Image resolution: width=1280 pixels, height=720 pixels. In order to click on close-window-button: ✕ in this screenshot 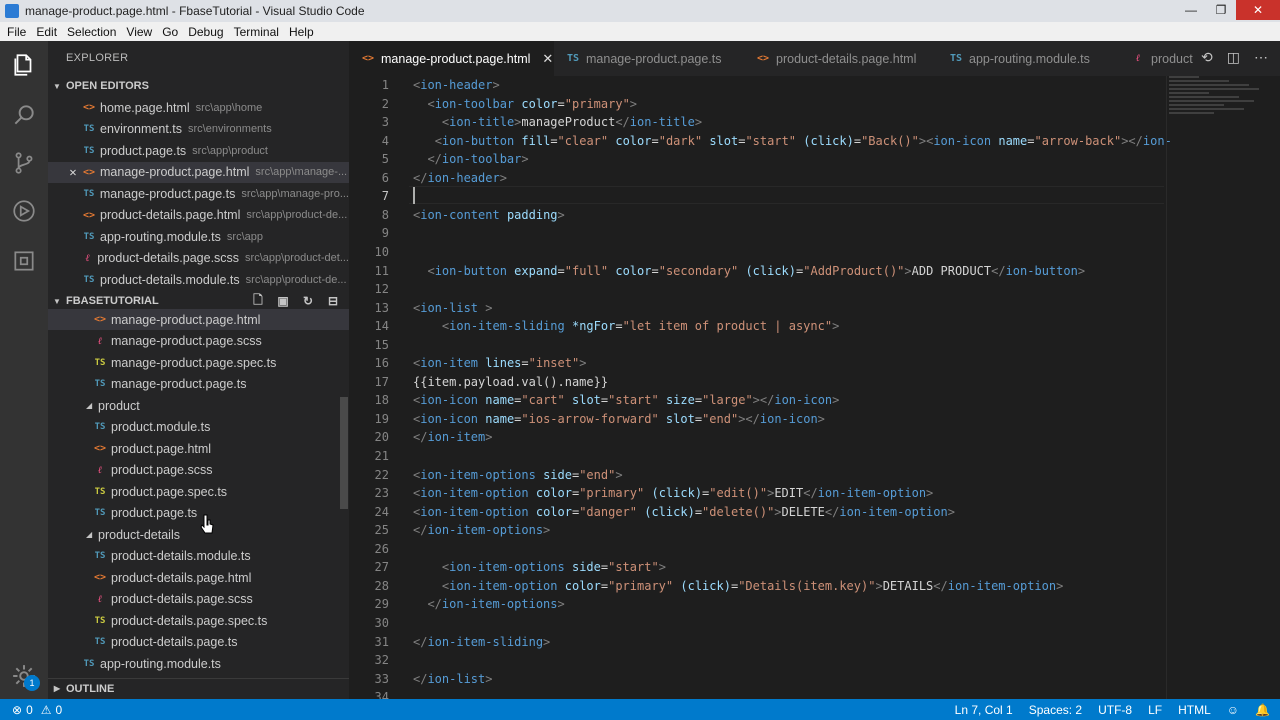, I will do `click(1258, 10)`.